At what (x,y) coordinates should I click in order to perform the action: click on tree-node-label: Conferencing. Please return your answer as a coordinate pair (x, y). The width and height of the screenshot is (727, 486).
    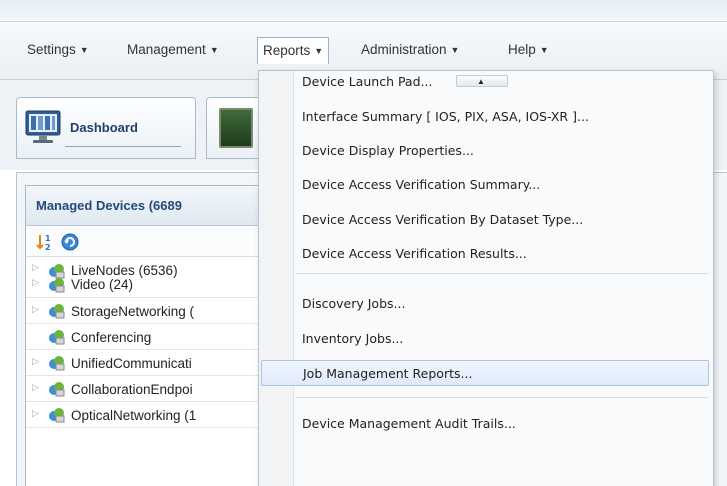
    Looking at the image, I should click on (111, 337).